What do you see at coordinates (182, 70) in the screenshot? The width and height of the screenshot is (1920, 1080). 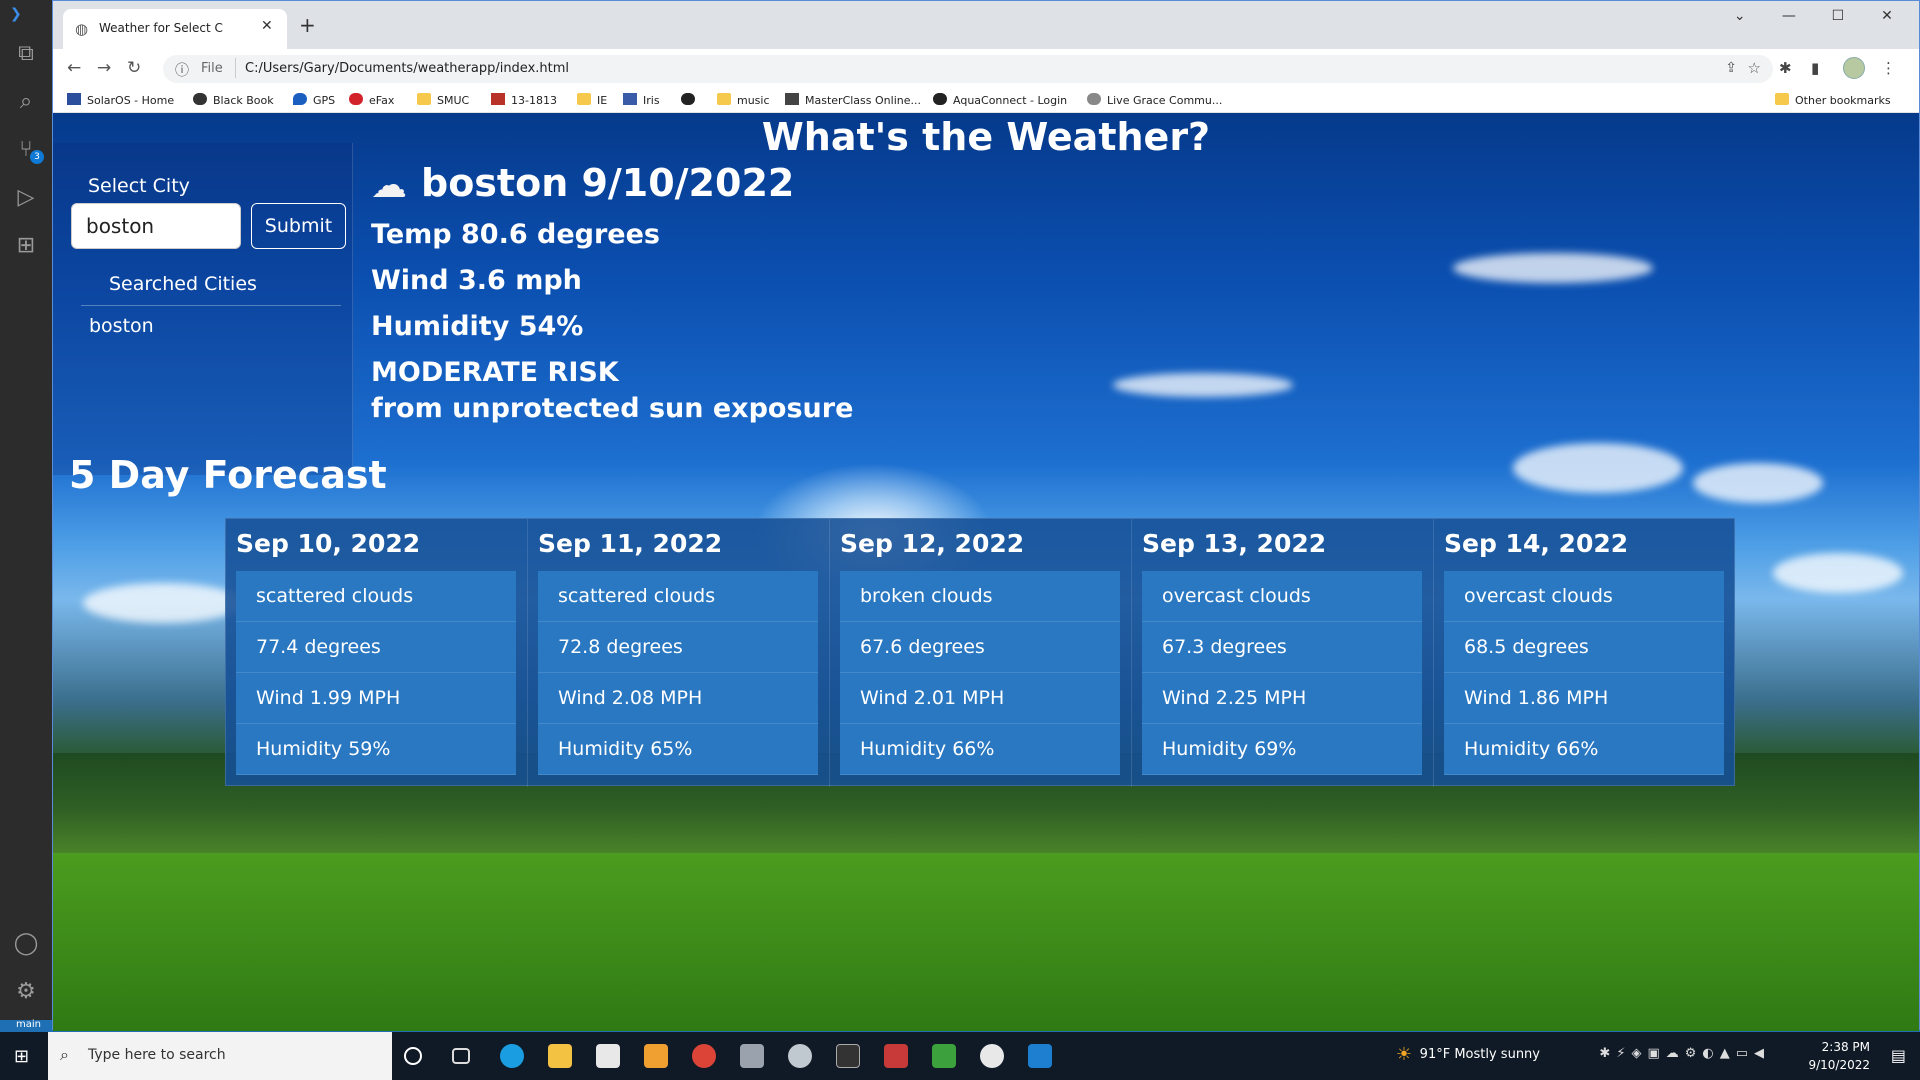 I see `info-icon: ⓘ` at bounding box center [182, 70].